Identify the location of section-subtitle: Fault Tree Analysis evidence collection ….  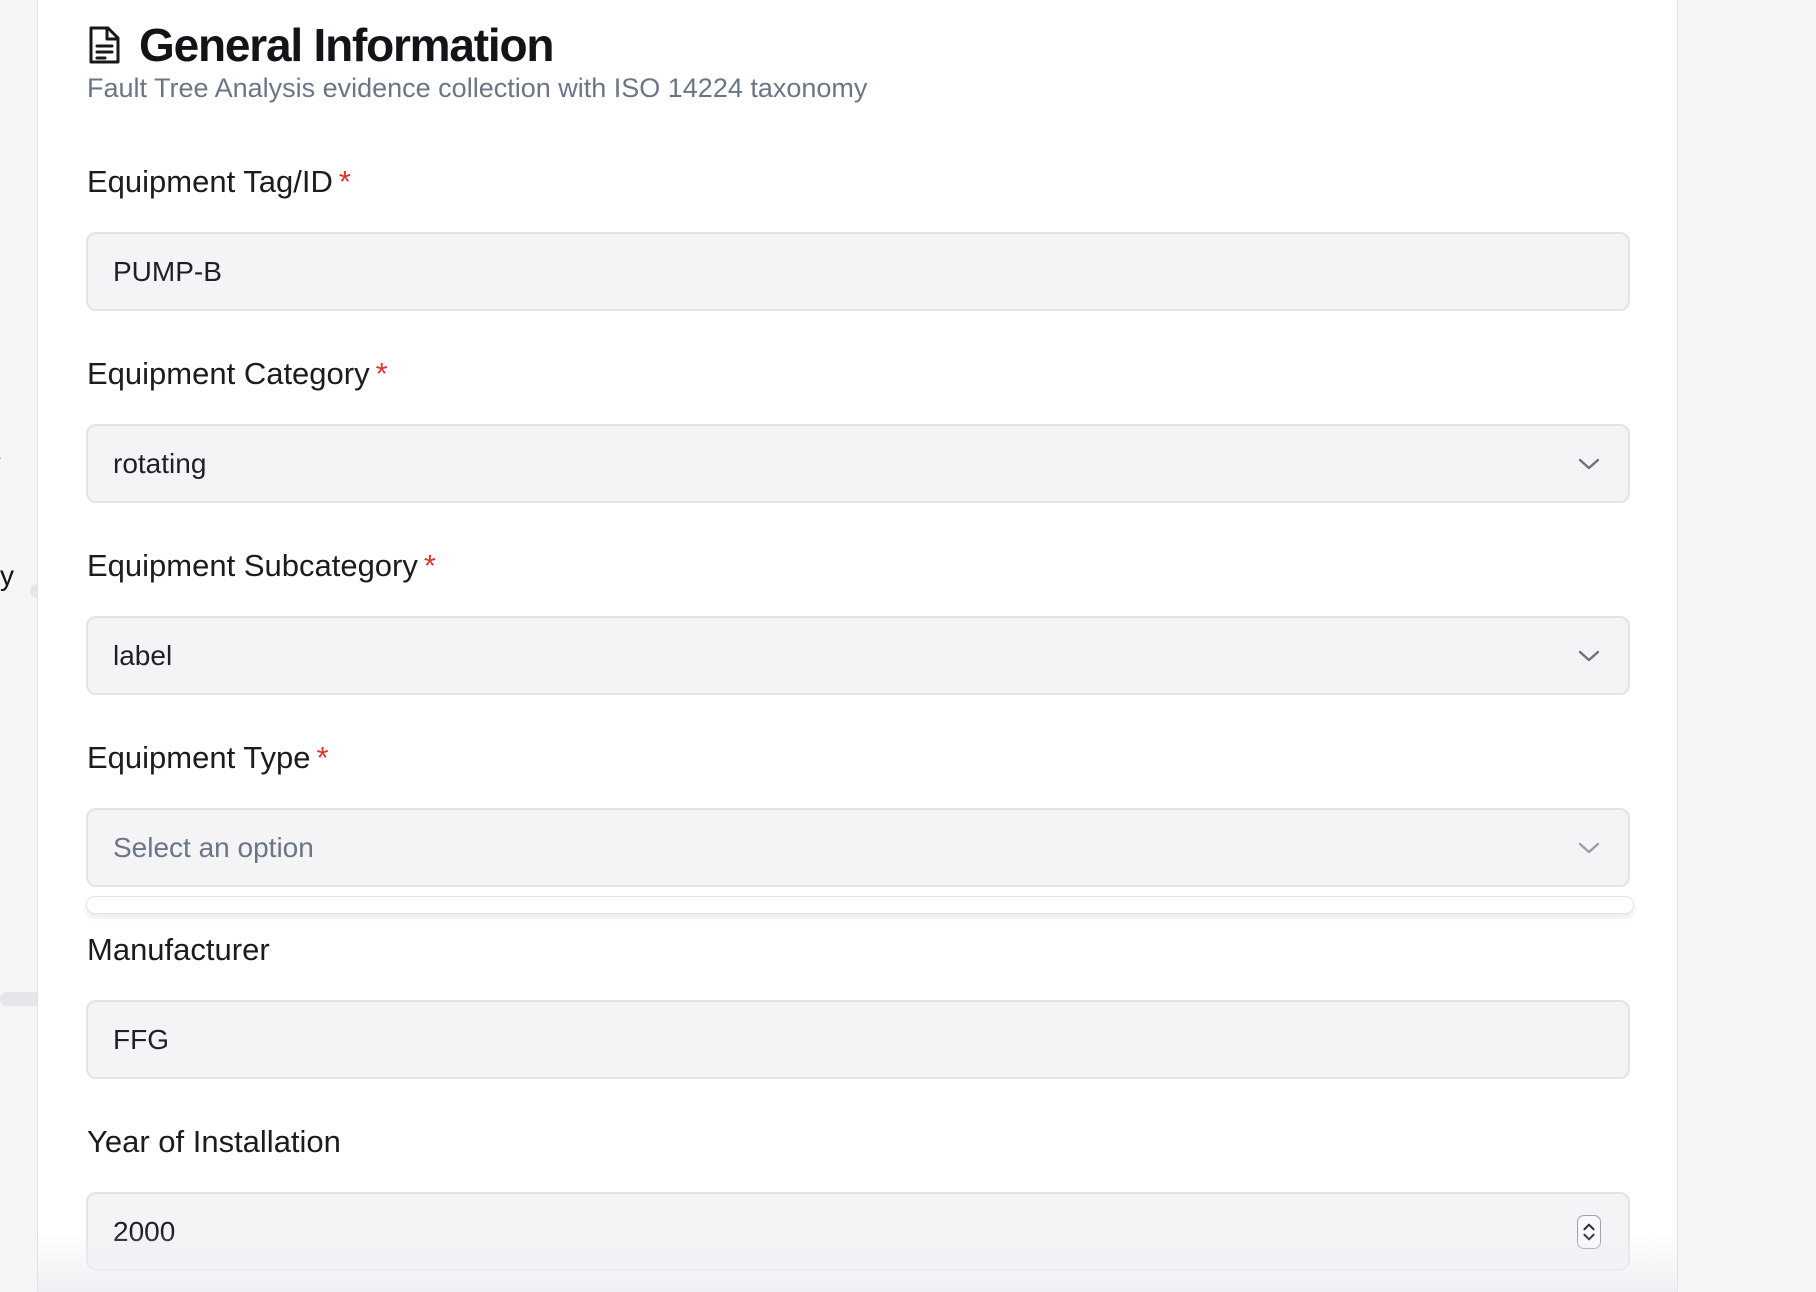
(477, 88).